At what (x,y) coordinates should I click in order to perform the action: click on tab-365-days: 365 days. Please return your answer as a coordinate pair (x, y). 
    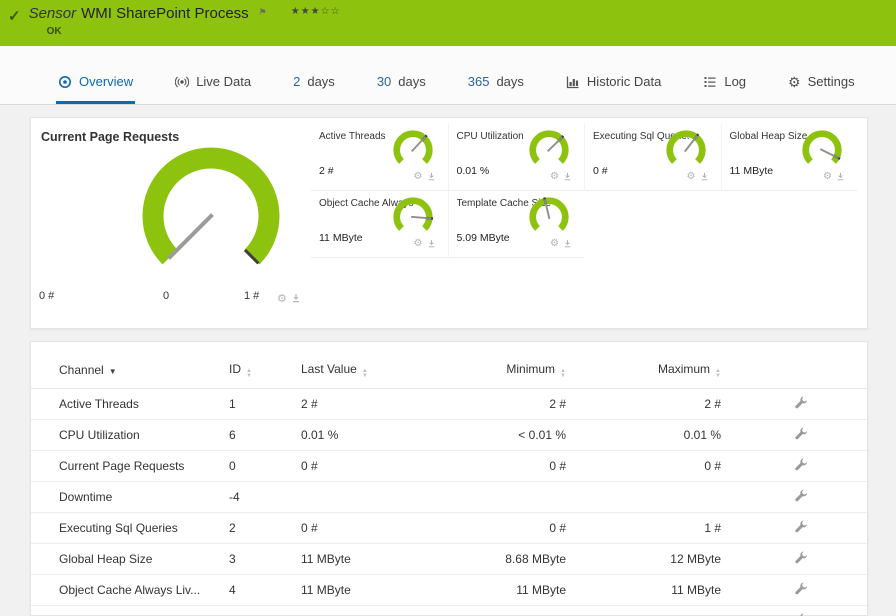
    Looking at the image, I should click on (496, 83).